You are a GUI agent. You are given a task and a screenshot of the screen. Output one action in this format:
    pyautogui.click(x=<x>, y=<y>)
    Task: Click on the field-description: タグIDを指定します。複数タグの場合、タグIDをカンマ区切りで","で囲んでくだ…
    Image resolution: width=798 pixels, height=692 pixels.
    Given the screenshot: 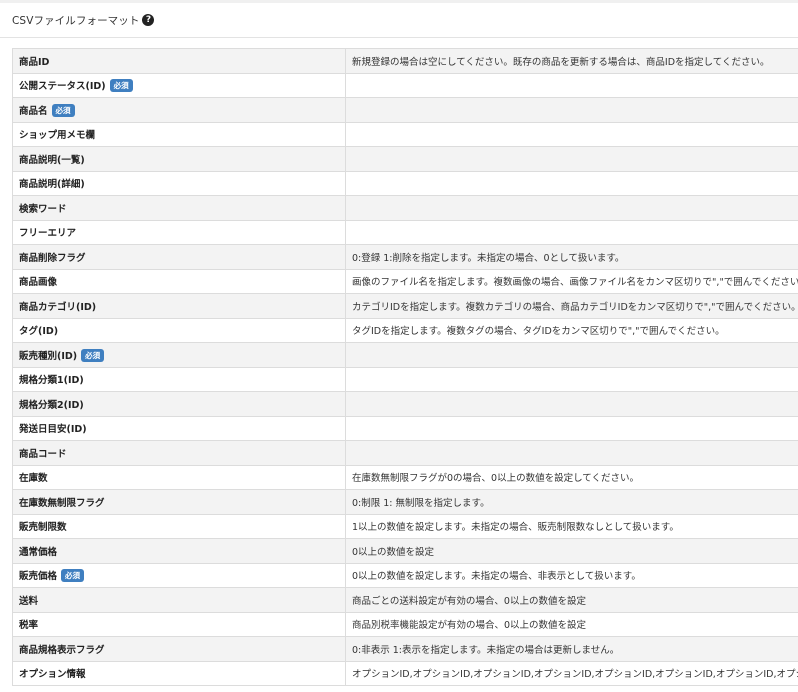 What is the action you would take?
    pyautogui.click(x=571, y=330)
    